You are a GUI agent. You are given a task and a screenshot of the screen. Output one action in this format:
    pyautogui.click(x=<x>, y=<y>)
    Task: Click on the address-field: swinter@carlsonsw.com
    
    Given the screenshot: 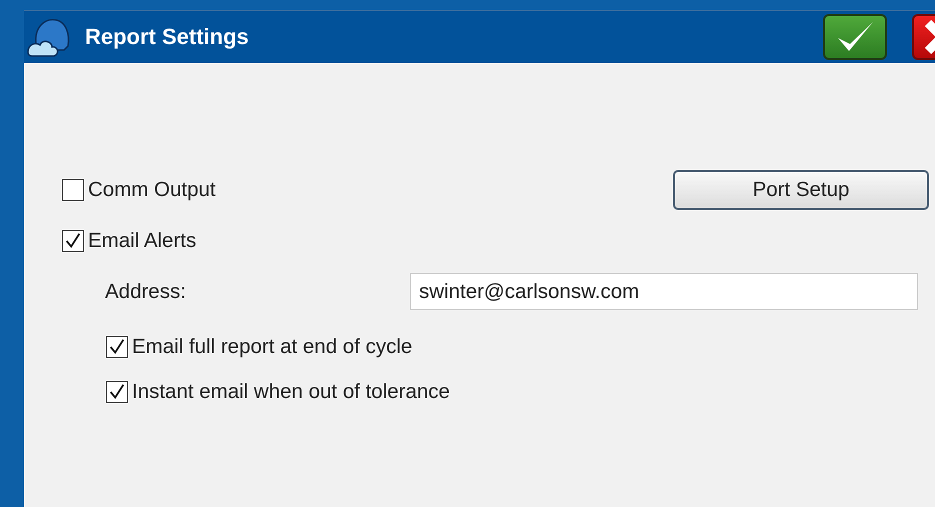 What is the action you would take?
    pyautogui.click(x=664, y=291)
    